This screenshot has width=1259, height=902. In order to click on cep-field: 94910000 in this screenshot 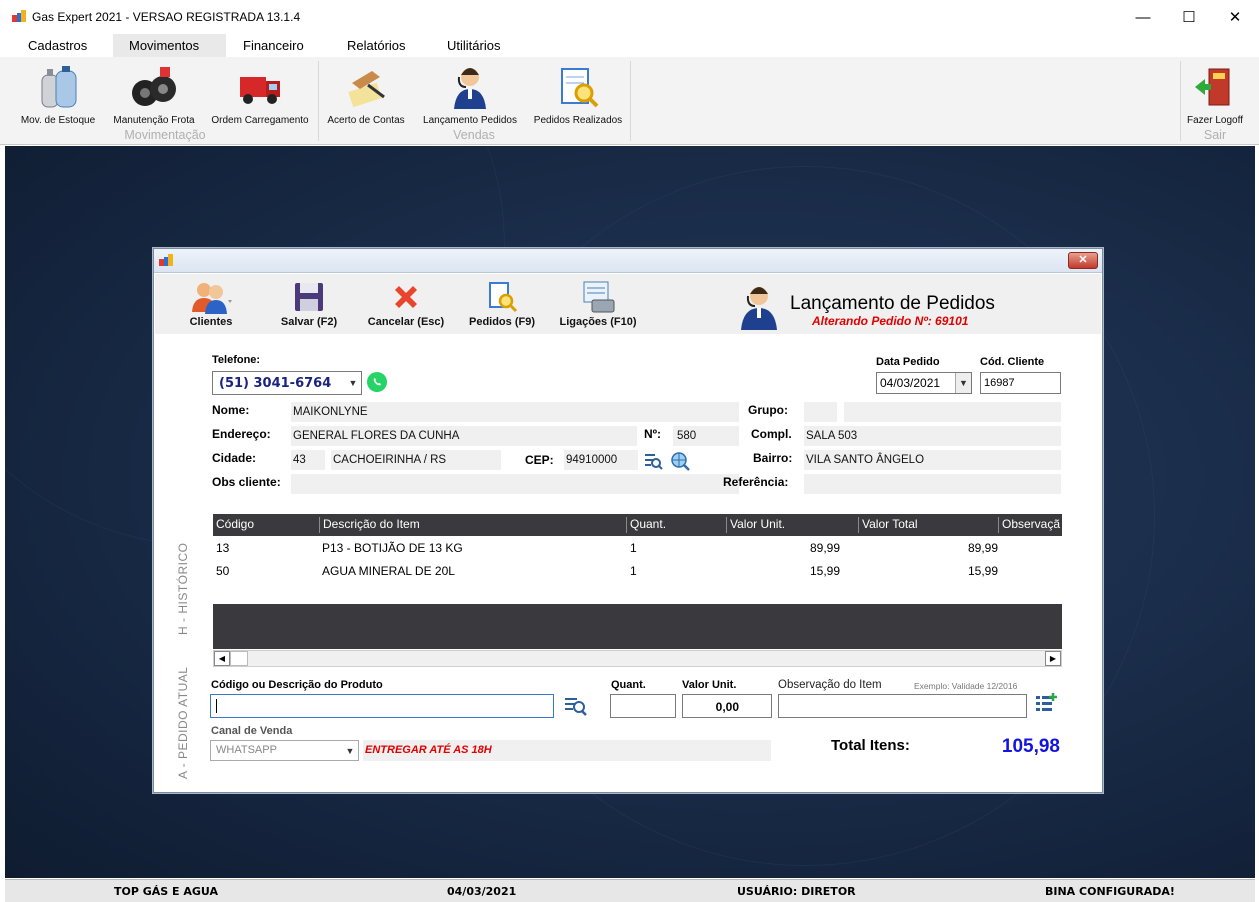, I will do `click(601, 460)`.